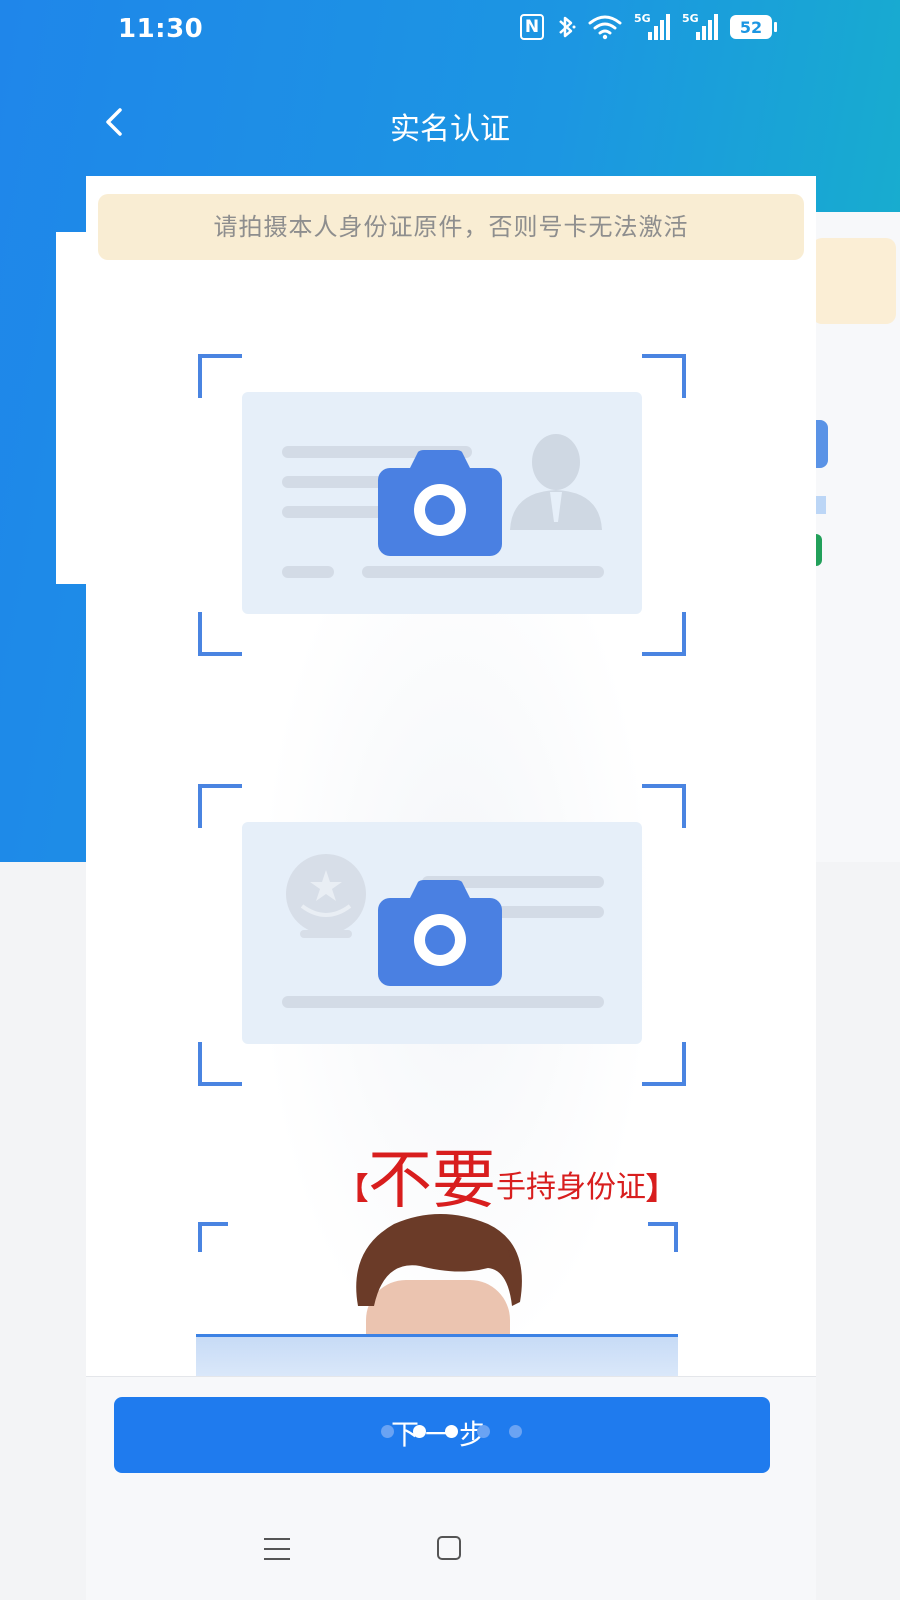 Image resolution: width=900 pixels, height=1600 pixels. Describe the element at coordinates (326, 896) in the screenshot. I see `emblem-icon` at that location.